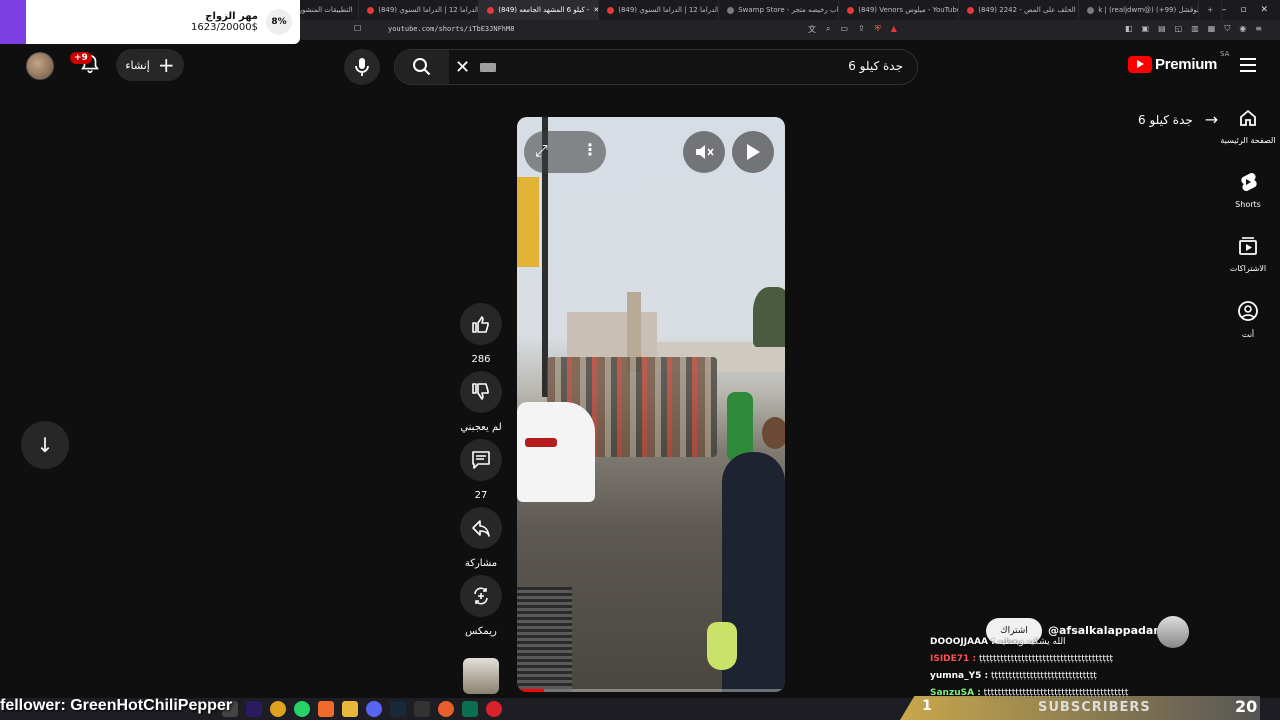  Describe the element at coordinates (1211, 119) in the screenshot. I see `arrow-right-icon: →` at that location.